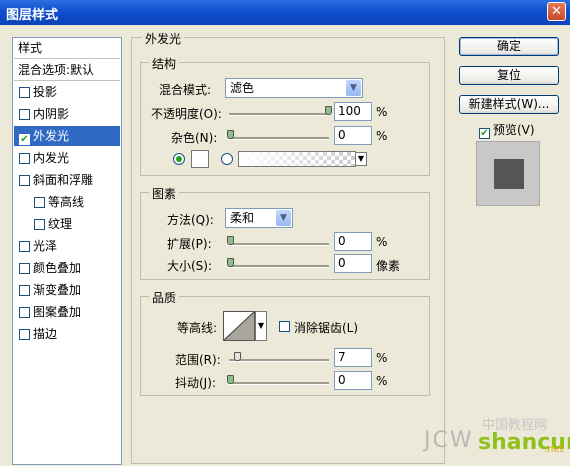 This screenshot has height=466, width=570. What do you see at coordinates (279, 357) in the screenshot?
I see `range-slider` at bounding box center [279, 357].